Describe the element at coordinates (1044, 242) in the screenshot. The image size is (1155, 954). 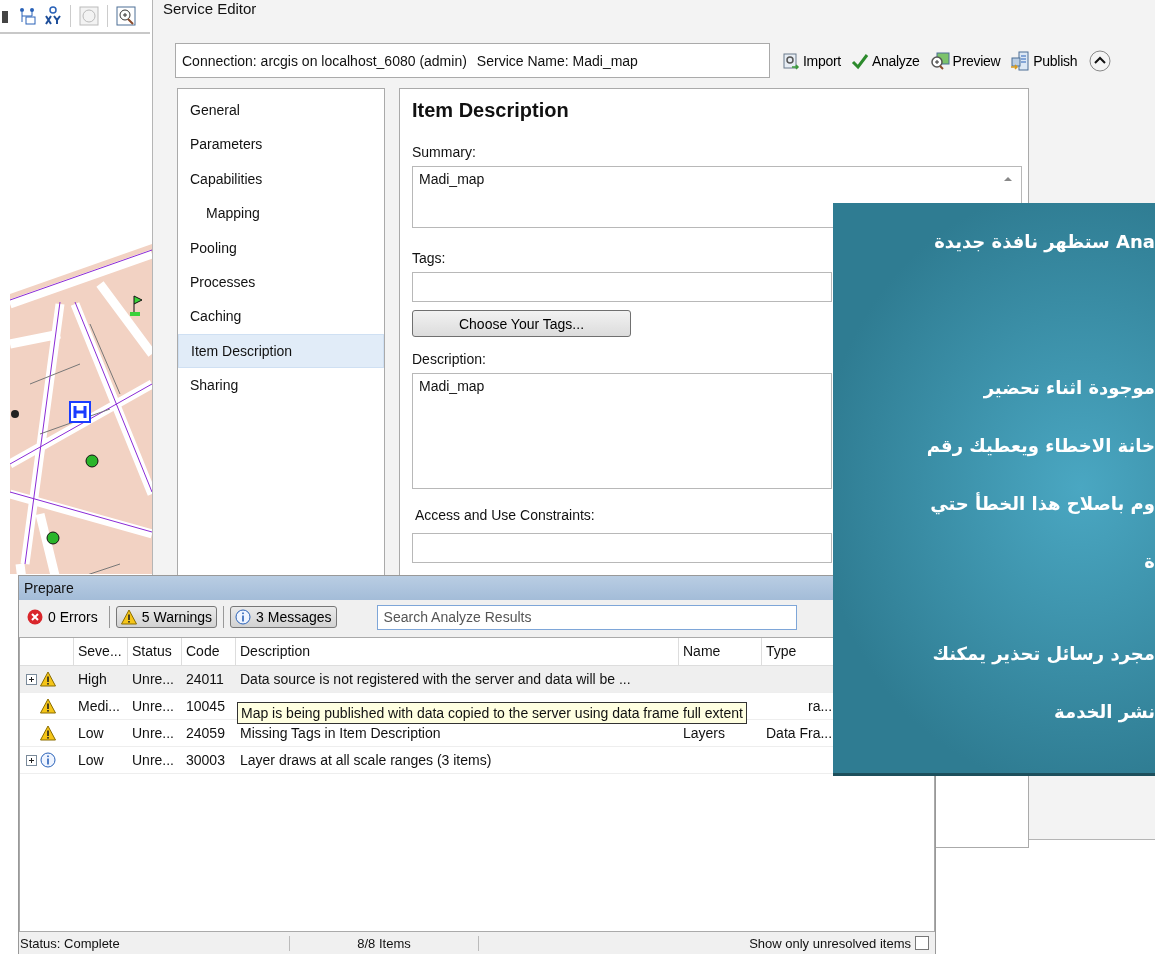
I see `callout-text: Ana ستظهر نافذة جديدة` at that location.